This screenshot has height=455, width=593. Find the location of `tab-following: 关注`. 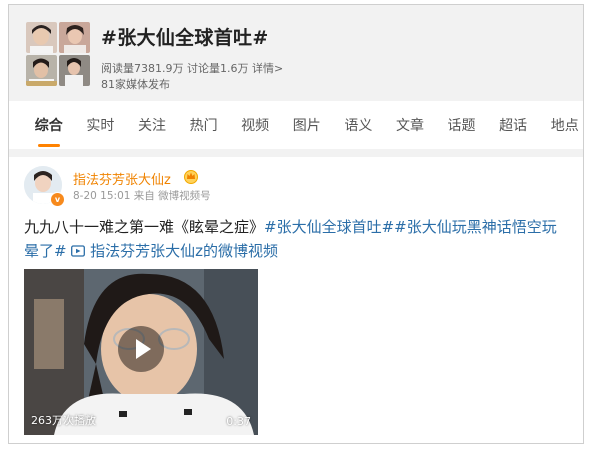

tab-following: 关注 is located at coordinates (152, 125).